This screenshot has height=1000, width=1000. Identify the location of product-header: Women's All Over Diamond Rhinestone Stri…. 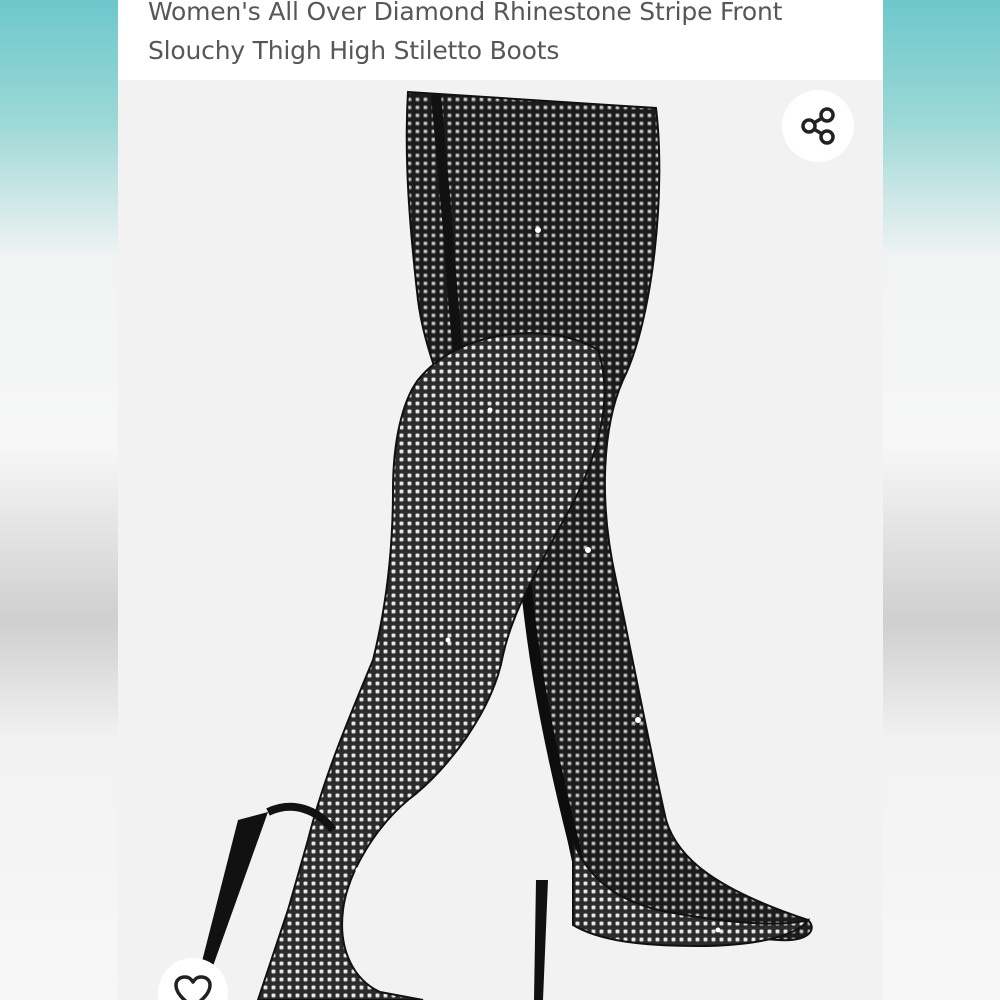
(500, 40).